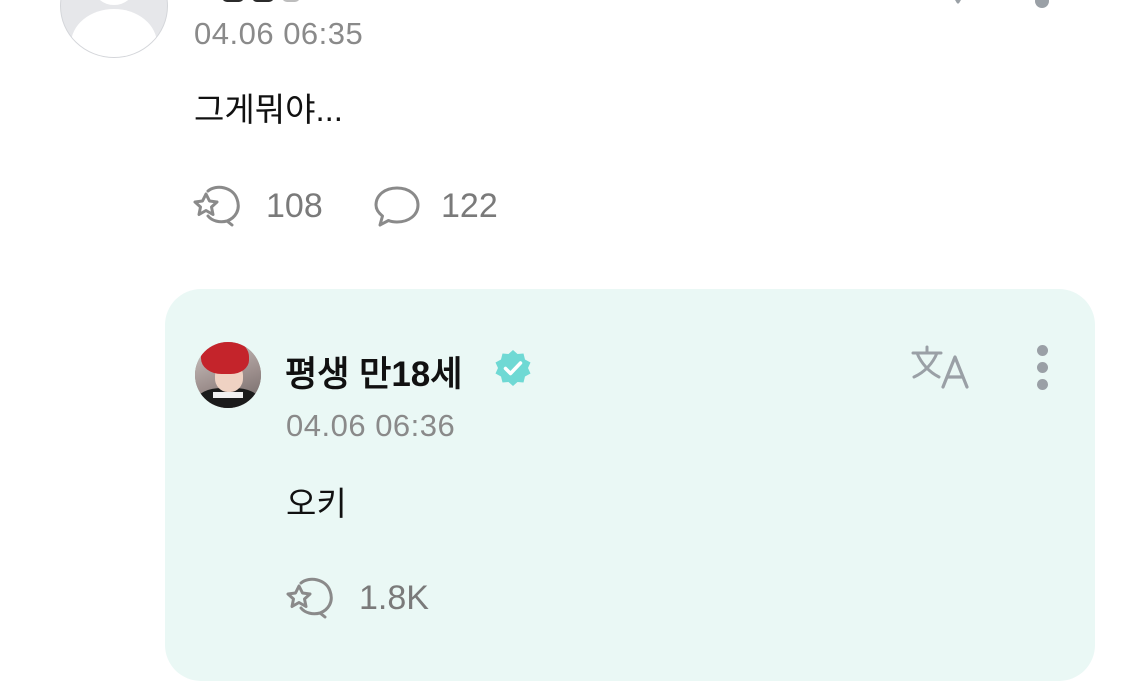 This screenshot has width=1125, height=698. What do you see at coordinates (513, 368) in the screenshot?
I see `verified-badge-icon` at bounding box center [513, 368].